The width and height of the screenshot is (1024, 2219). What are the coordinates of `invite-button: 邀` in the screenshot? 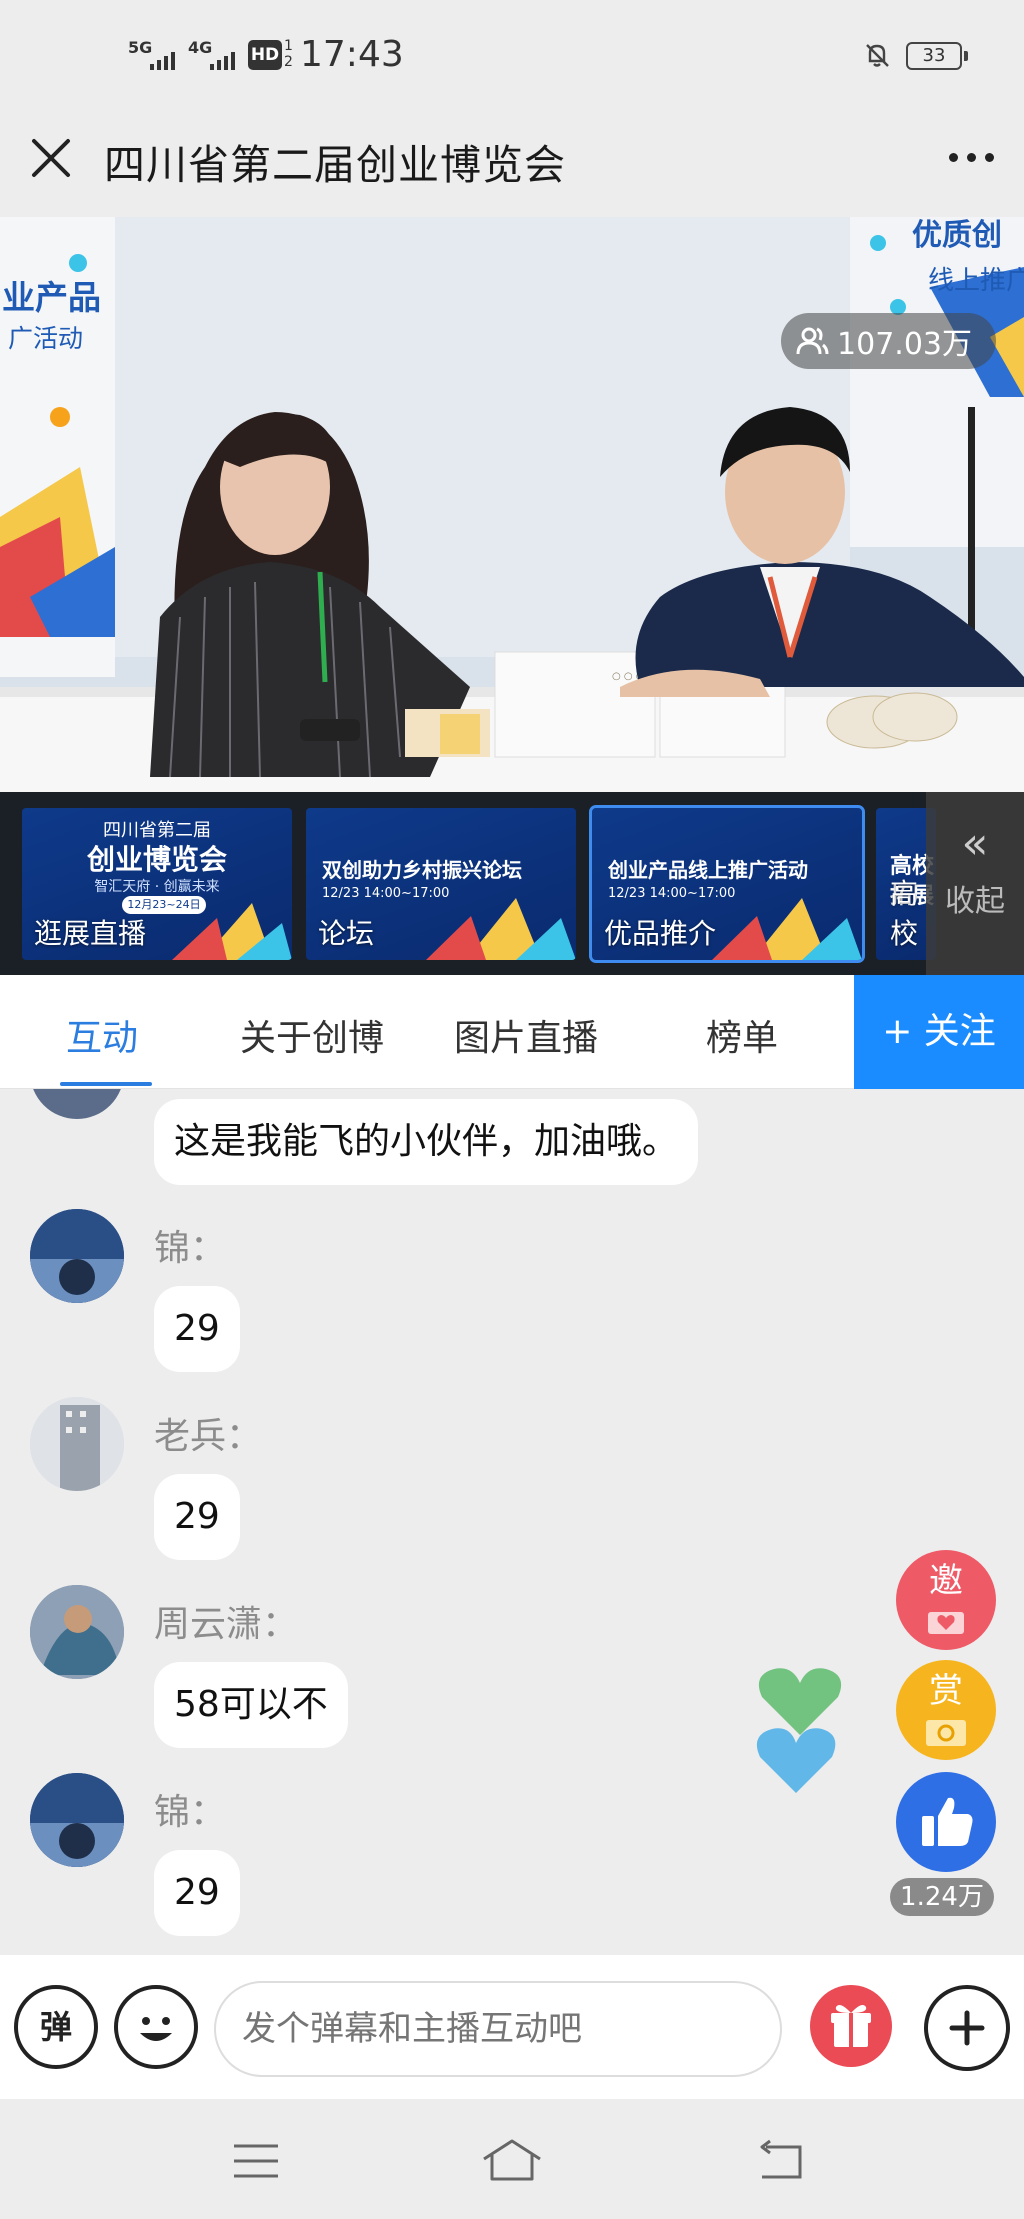 It's located at (946, 1600).